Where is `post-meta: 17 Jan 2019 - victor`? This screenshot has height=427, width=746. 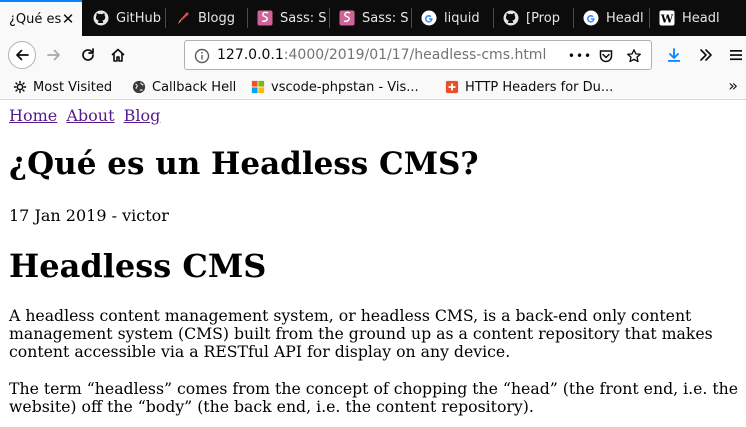 post-meta: 17 Jan 2019 - victor is located at coordinates (89, 215).